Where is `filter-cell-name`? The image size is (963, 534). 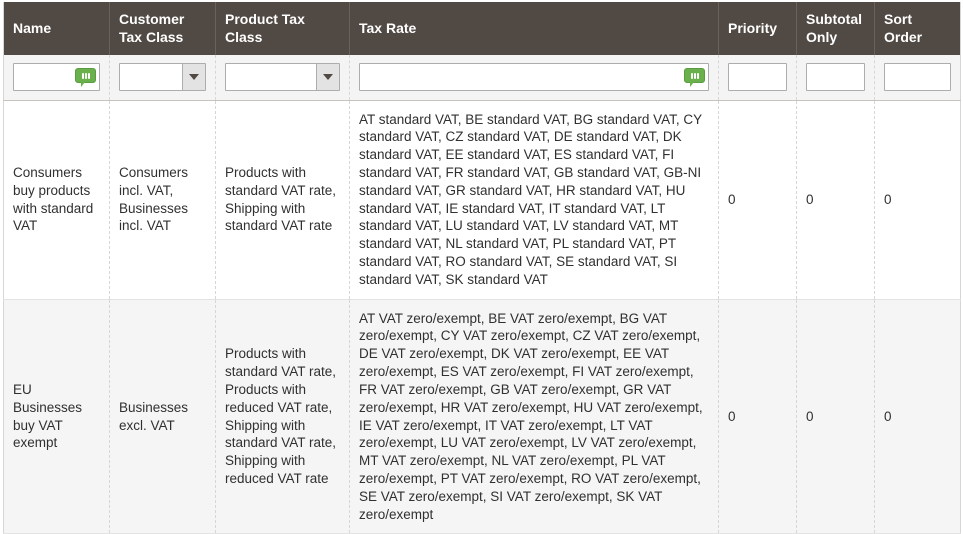 filter-cell-name is located at coordinates (56, 78).